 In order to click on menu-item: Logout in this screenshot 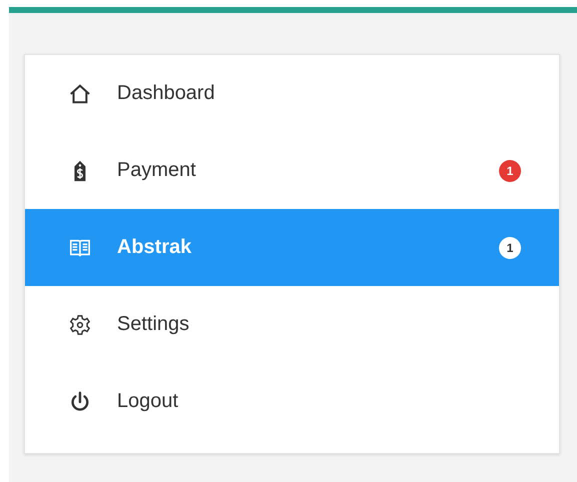, I will do `click(292, 401)`.